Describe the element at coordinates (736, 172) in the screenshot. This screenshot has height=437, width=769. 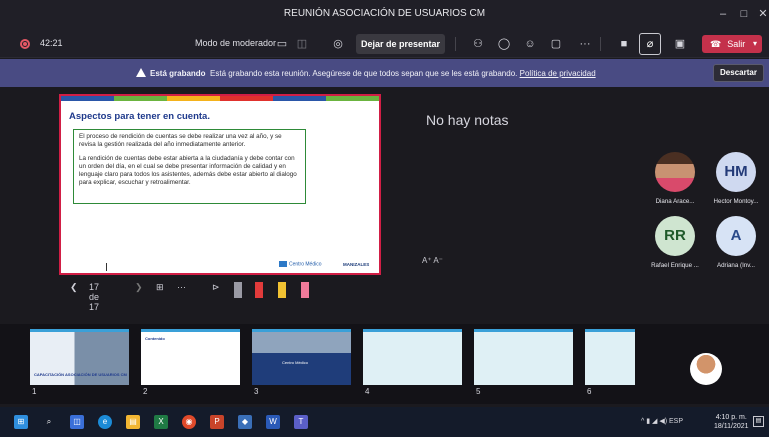
I see `avatar: HM` at that location.